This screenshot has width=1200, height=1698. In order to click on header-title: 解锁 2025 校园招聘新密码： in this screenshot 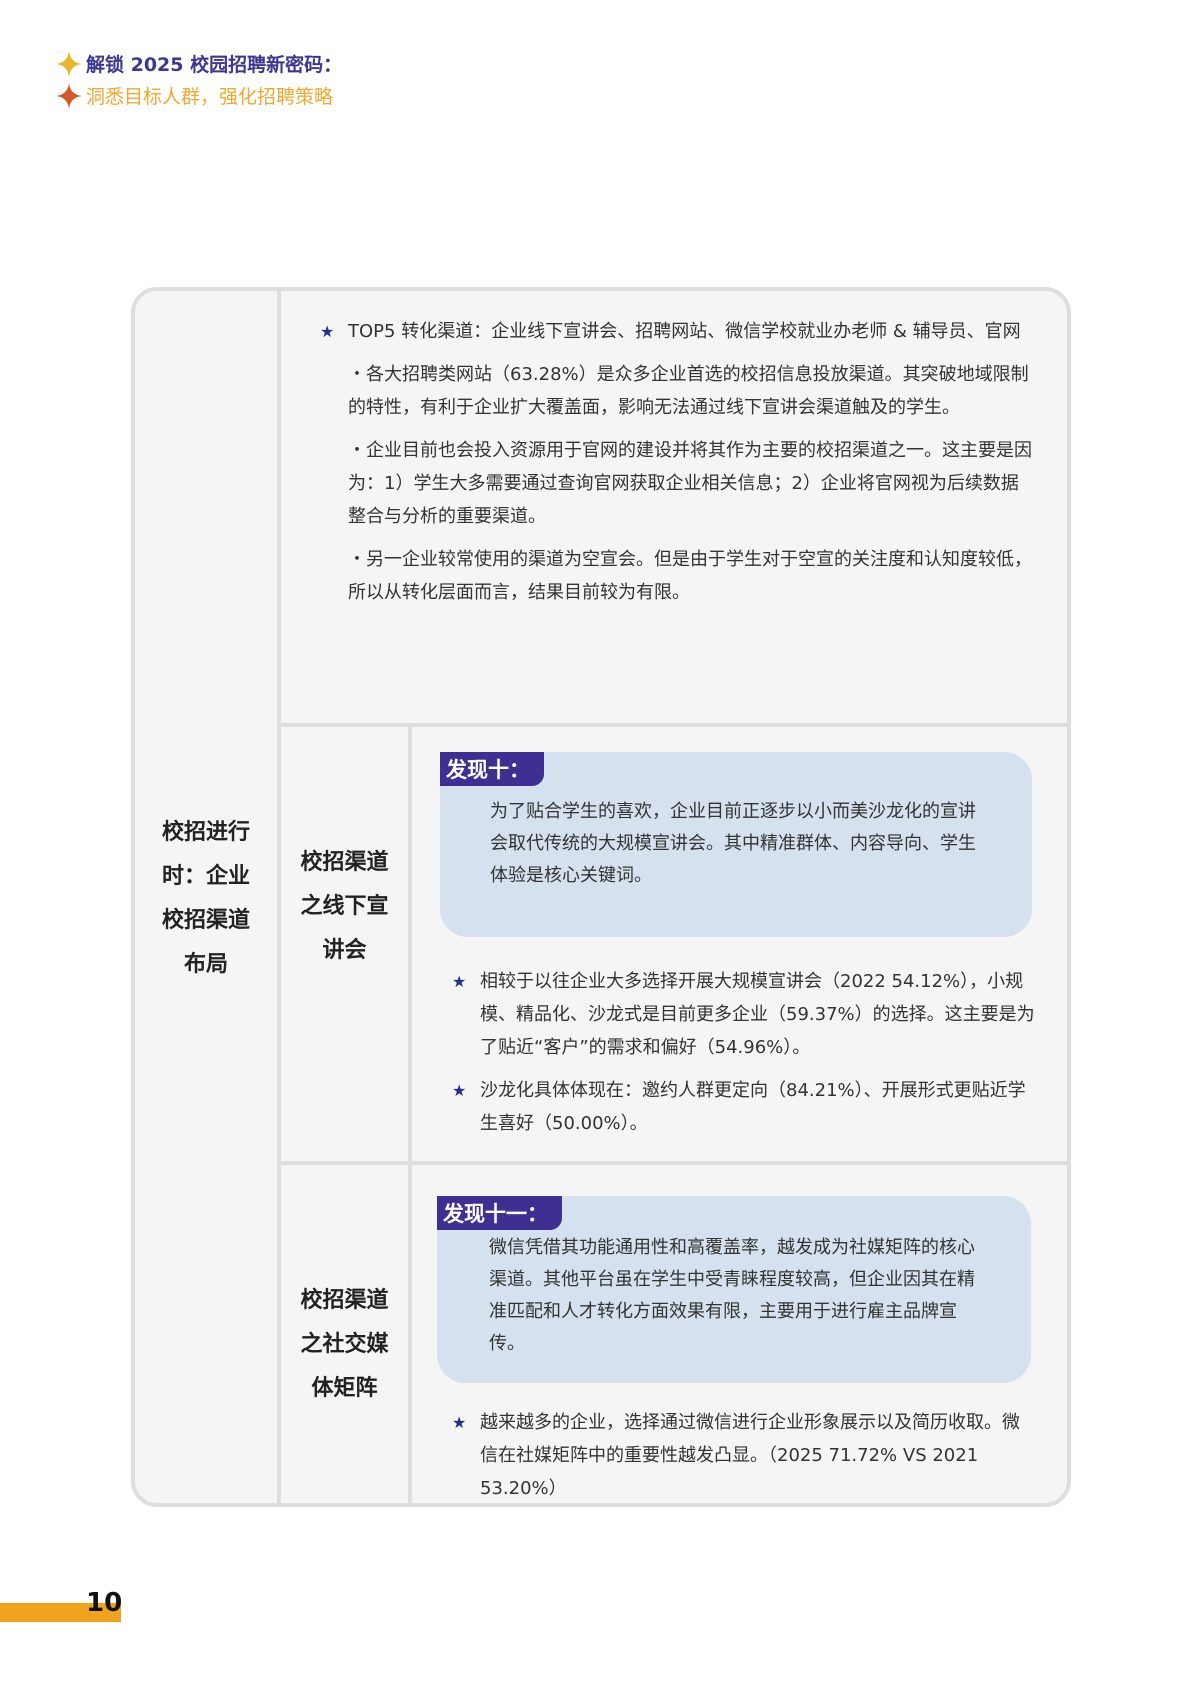, I will do `click(199, 63)`.